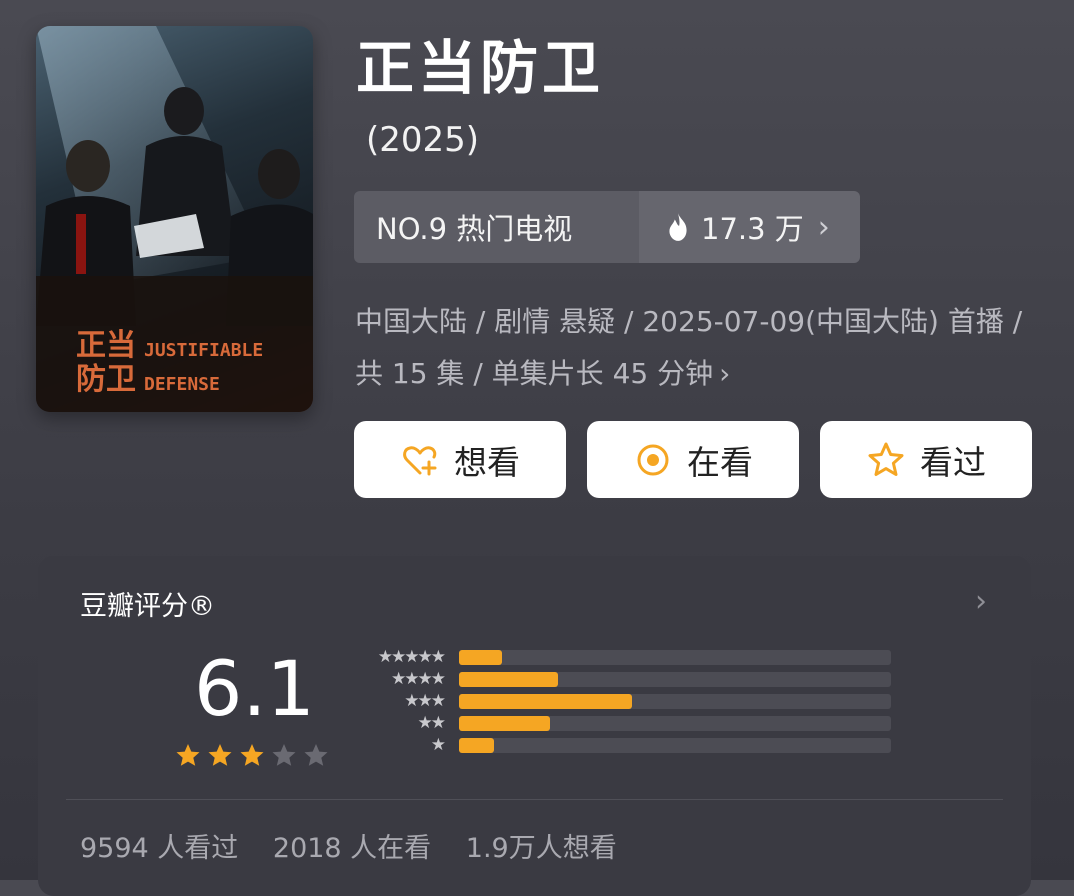 The height and width of the screenshot is (896, 1074). Describe the element at coordinates (480, 68) in the screenshot. I see `page-title: 正当防卫` at that location.